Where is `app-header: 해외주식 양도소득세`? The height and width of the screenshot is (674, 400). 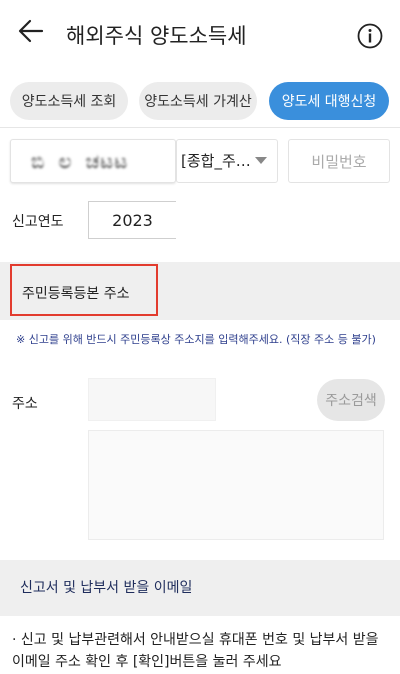
app-header: 해외주식 양도소득세 is located at coordinates (200, 35).